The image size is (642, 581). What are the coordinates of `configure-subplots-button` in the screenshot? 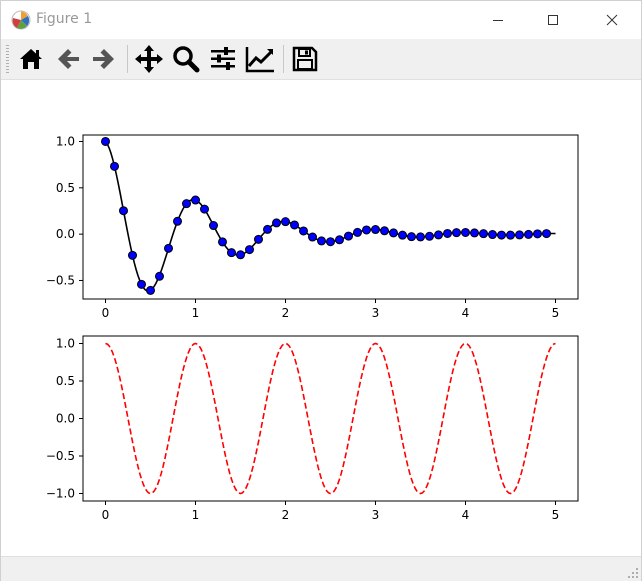 It's located at (223, 59).